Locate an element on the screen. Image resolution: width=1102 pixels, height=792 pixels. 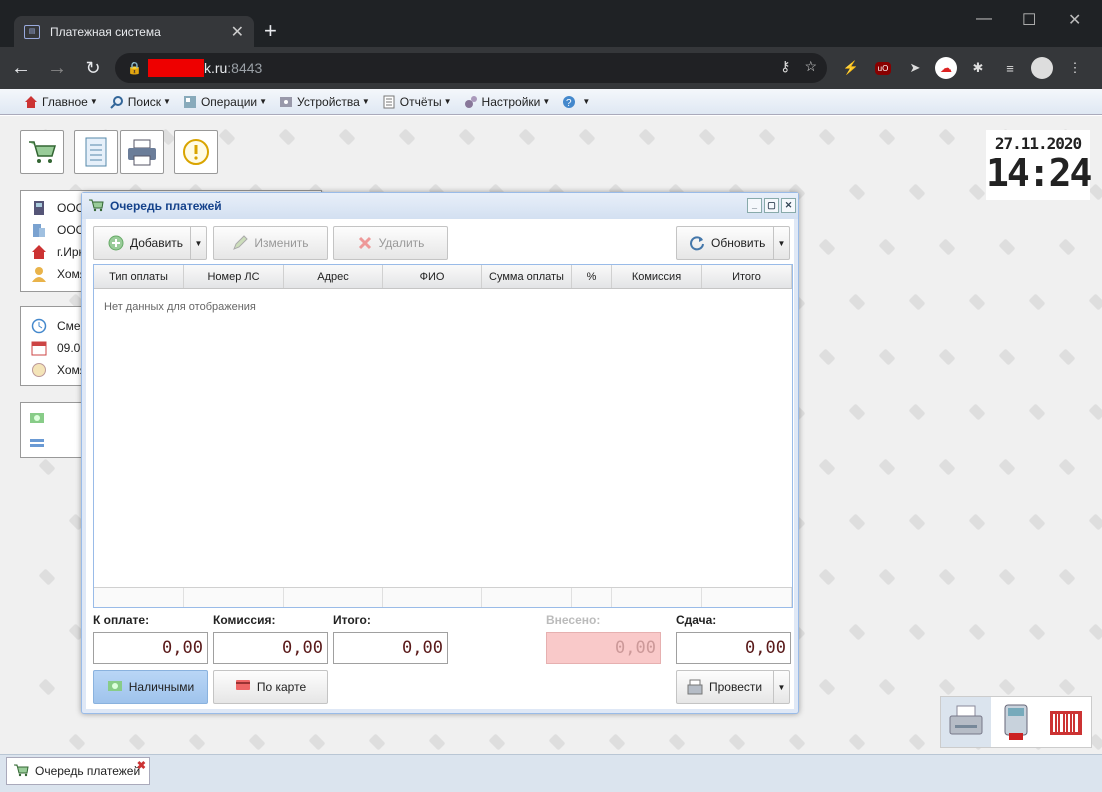
pending-button is located at coordinates (196, 152).